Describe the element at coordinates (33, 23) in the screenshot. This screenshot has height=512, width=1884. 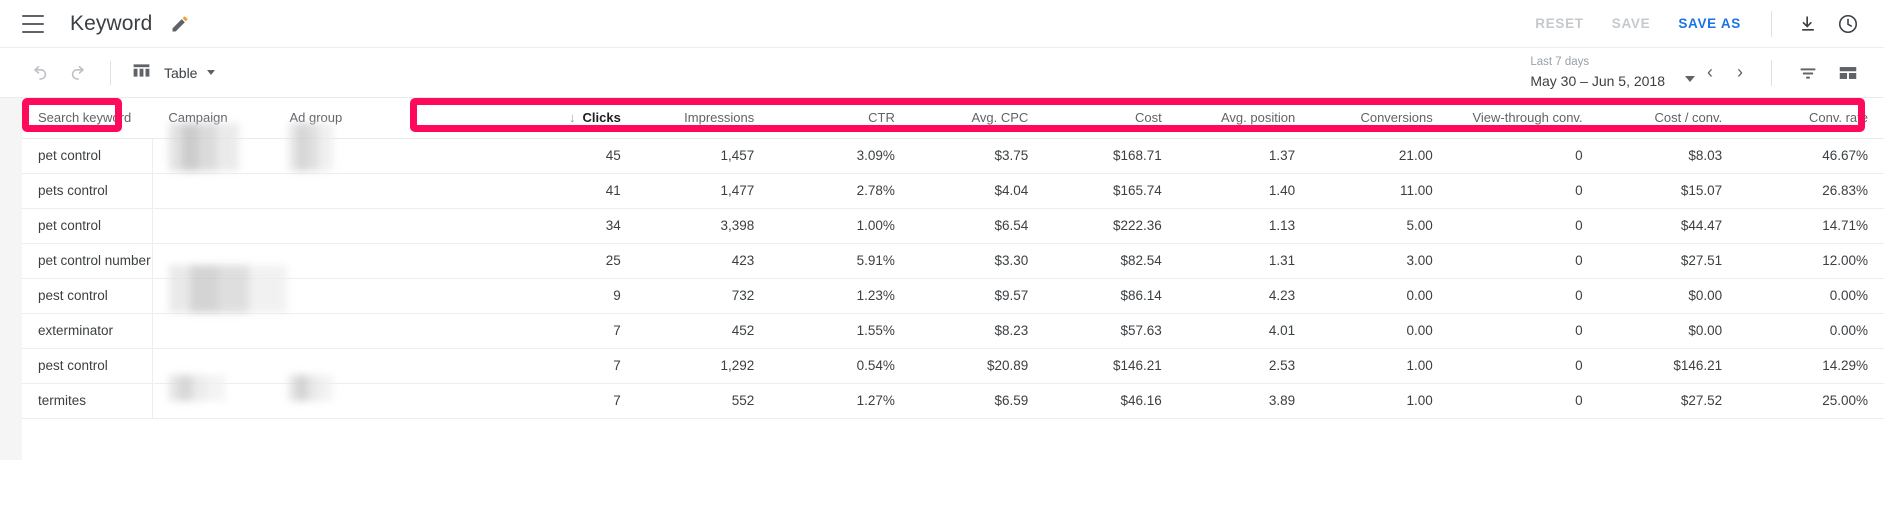
I see `hamburger-icon` at that location.